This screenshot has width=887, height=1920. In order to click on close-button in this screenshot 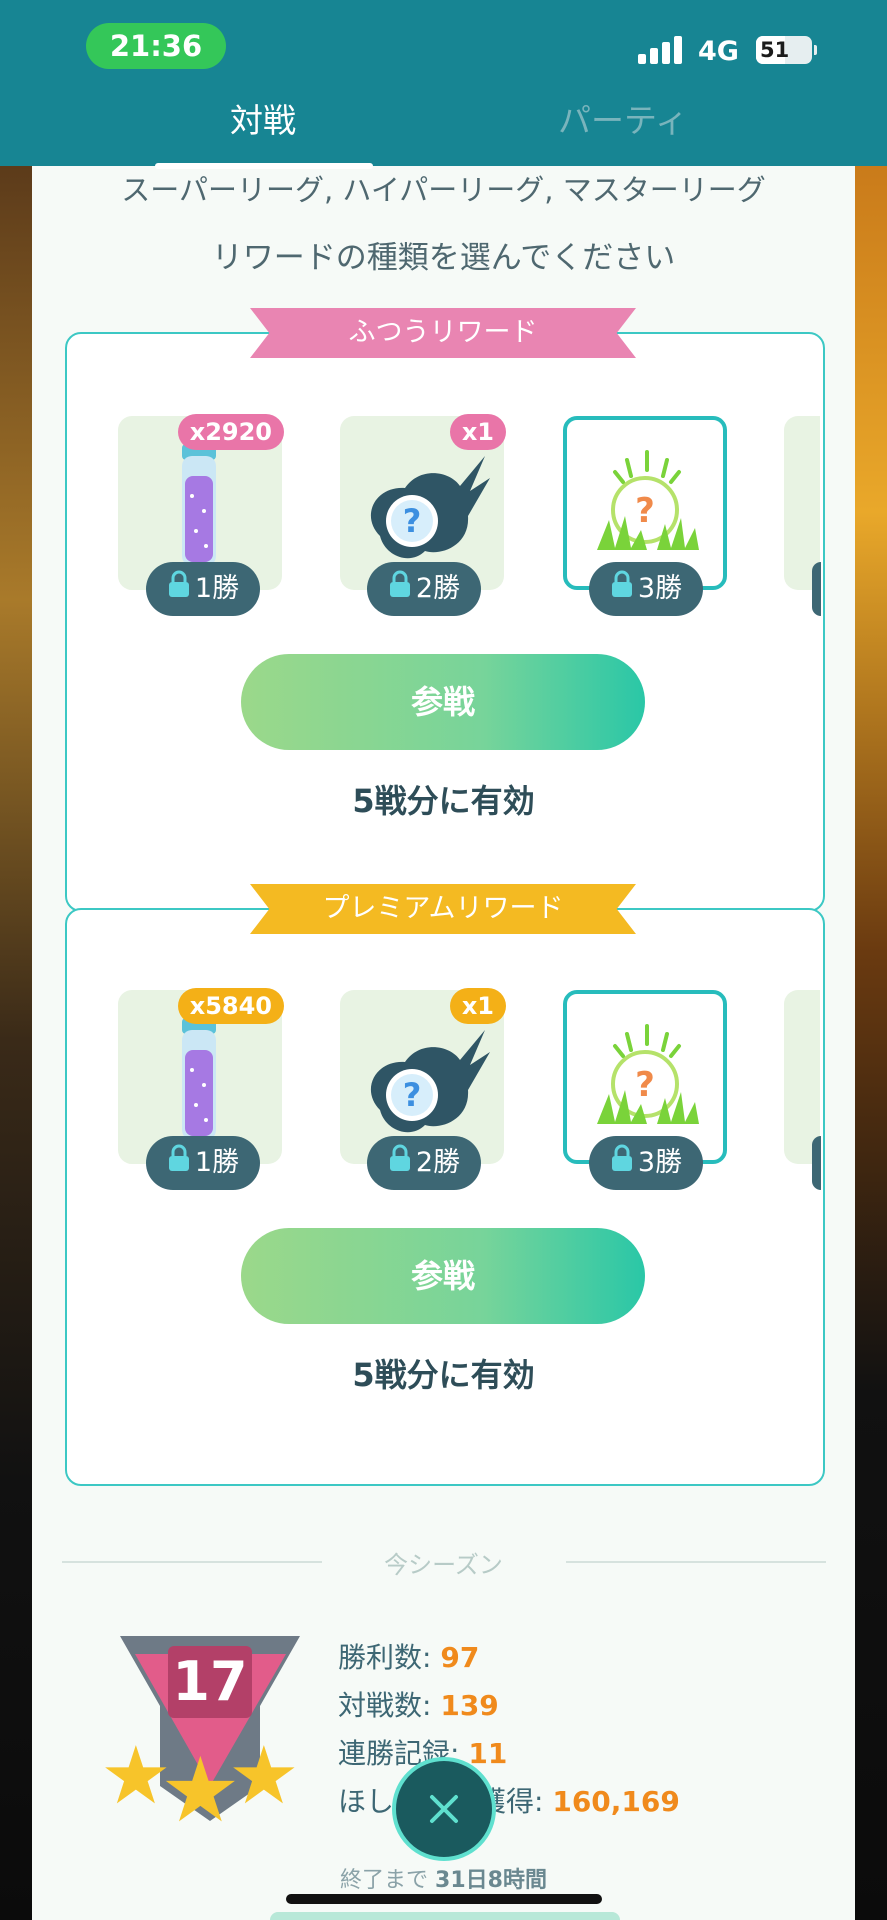, I will do `click(444, 1809)`.